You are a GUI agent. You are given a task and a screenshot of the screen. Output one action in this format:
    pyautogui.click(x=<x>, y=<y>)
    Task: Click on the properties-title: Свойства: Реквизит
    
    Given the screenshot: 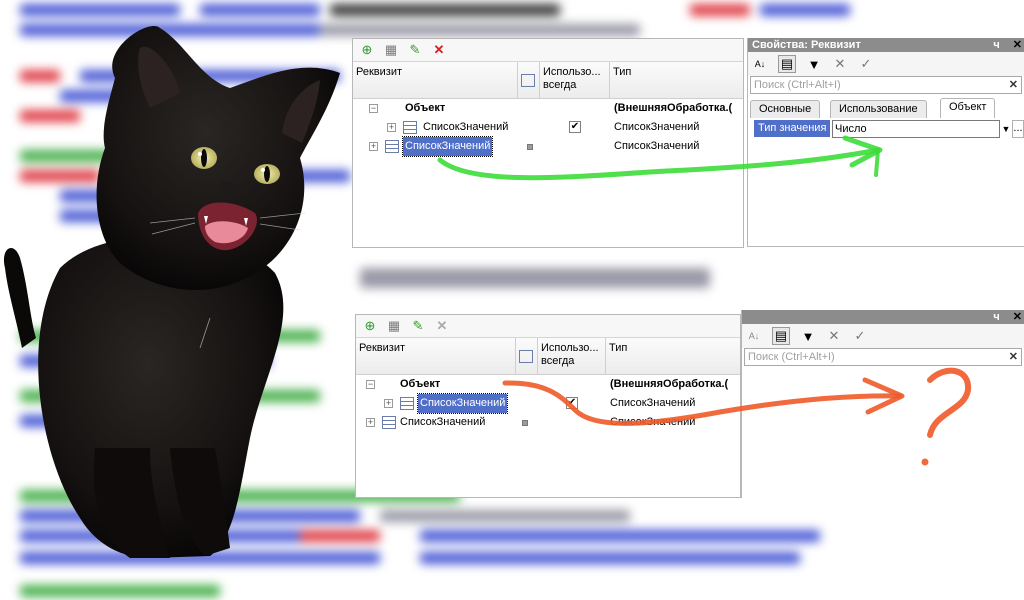 What is the action you would take?
    pyautogui.click(x=806, y=45)
    